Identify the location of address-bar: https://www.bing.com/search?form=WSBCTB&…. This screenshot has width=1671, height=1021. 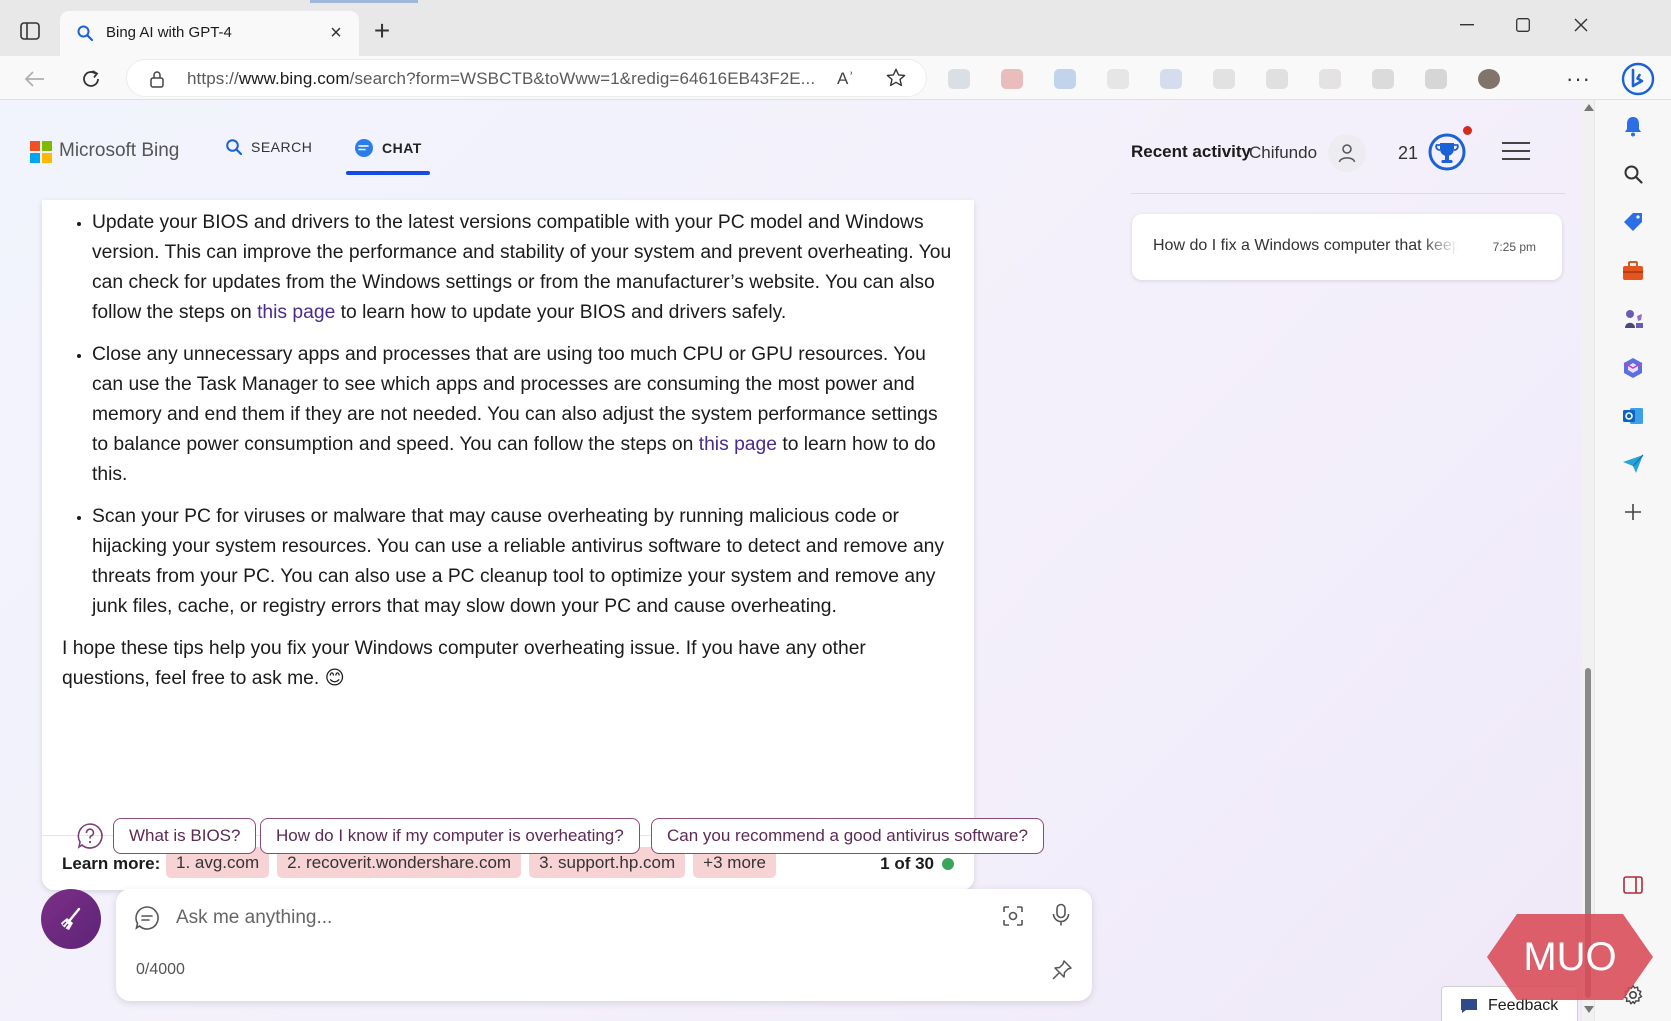
(526, 78).